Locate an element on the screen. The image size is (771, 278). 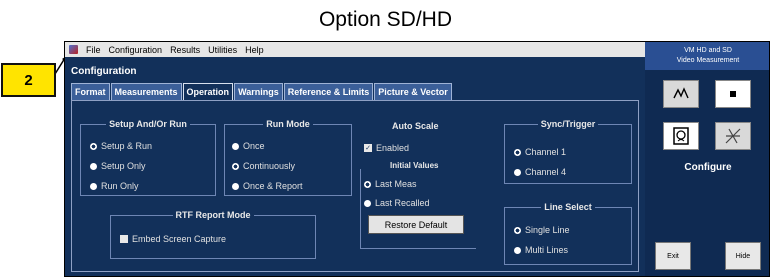
checkbox-label: Embed Screen Capture is located at coordinates (179, 239).